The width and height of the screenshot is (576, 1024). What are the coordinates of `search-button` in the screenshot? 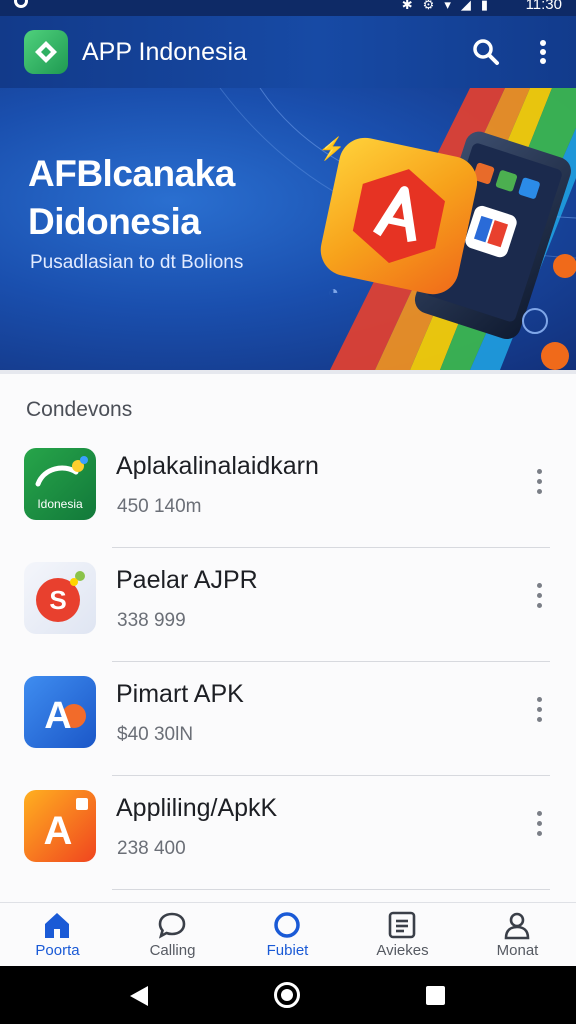 It's located at (486, 52).